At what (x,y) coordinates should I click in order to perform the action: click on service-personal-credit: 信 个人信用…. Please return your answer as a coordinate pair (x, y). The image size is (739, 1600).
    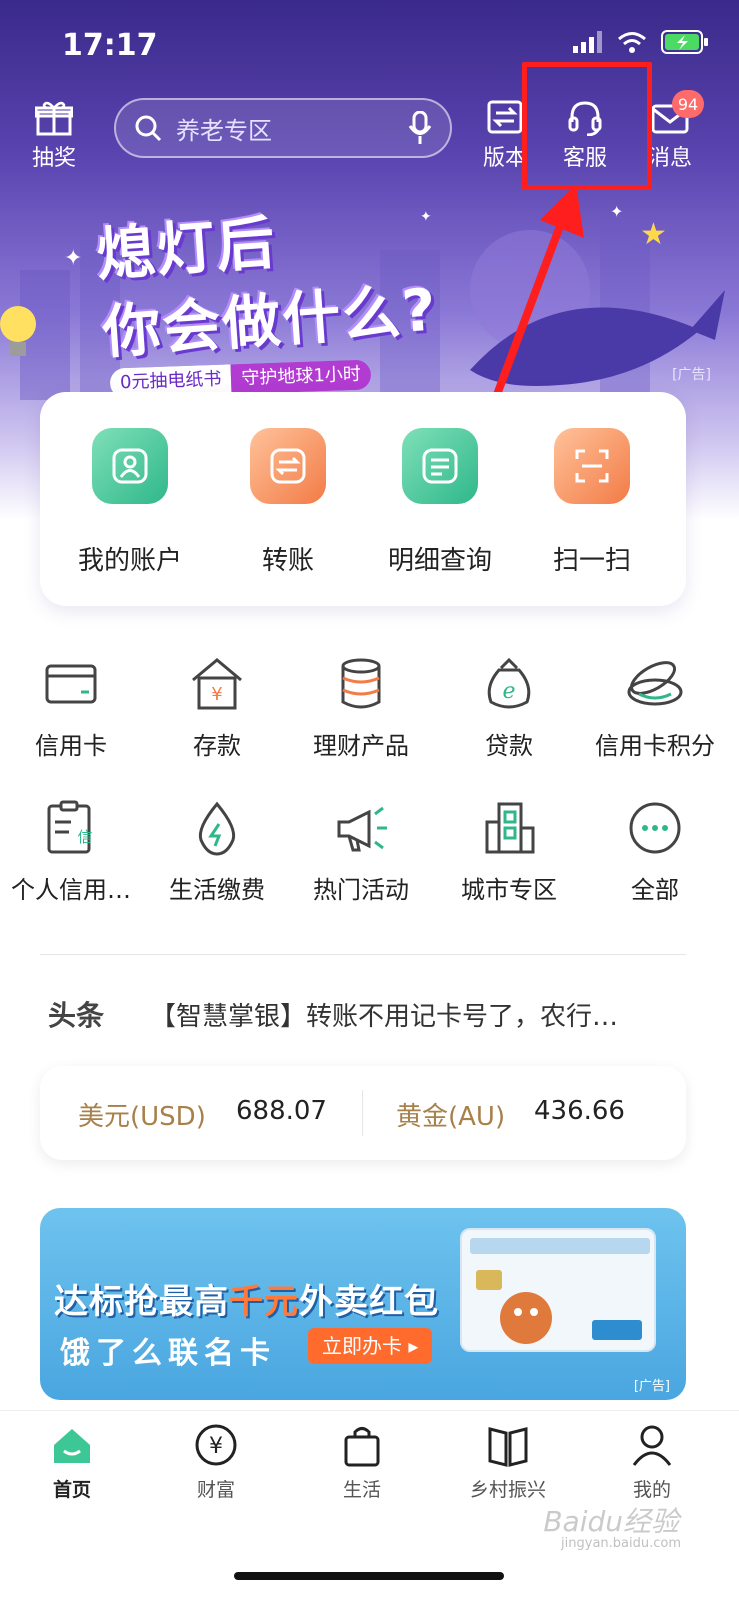
    Looking at the image, I should click on (73, 852).